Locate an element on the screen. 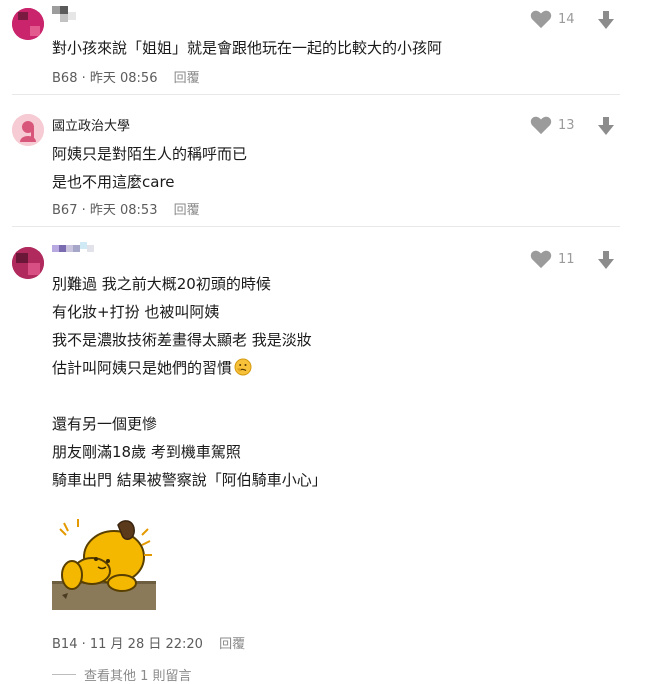 The image size is (665, 684). like-button: 13 is located at coordinates (556, 125).